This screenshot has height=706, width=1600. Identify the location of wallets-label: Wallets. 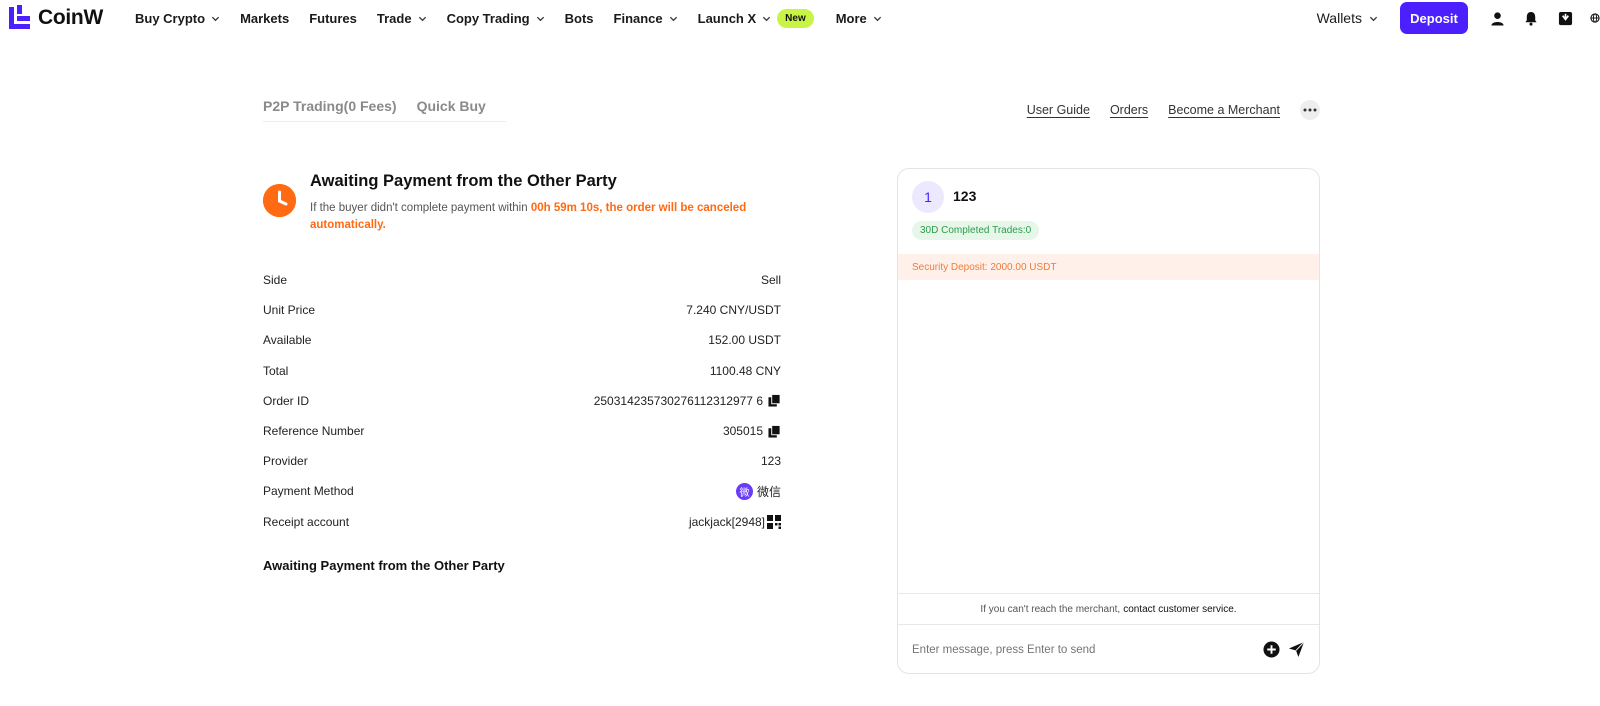
(1339, 18).